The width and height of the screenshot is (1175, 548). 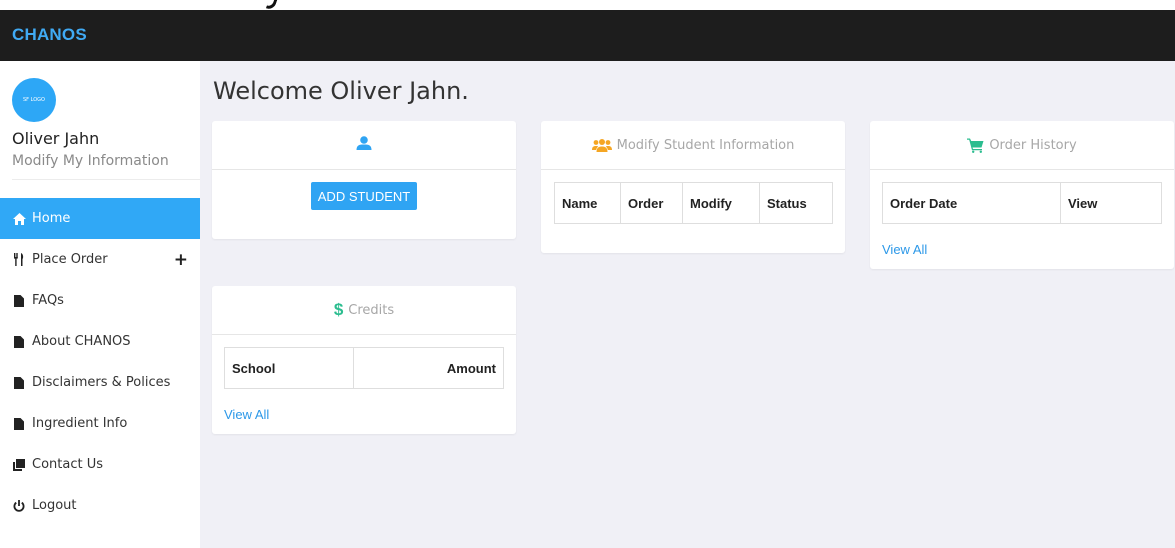 I want to click on sidebar-item-contact-us: Contact Us, so click(x=100, y=464).